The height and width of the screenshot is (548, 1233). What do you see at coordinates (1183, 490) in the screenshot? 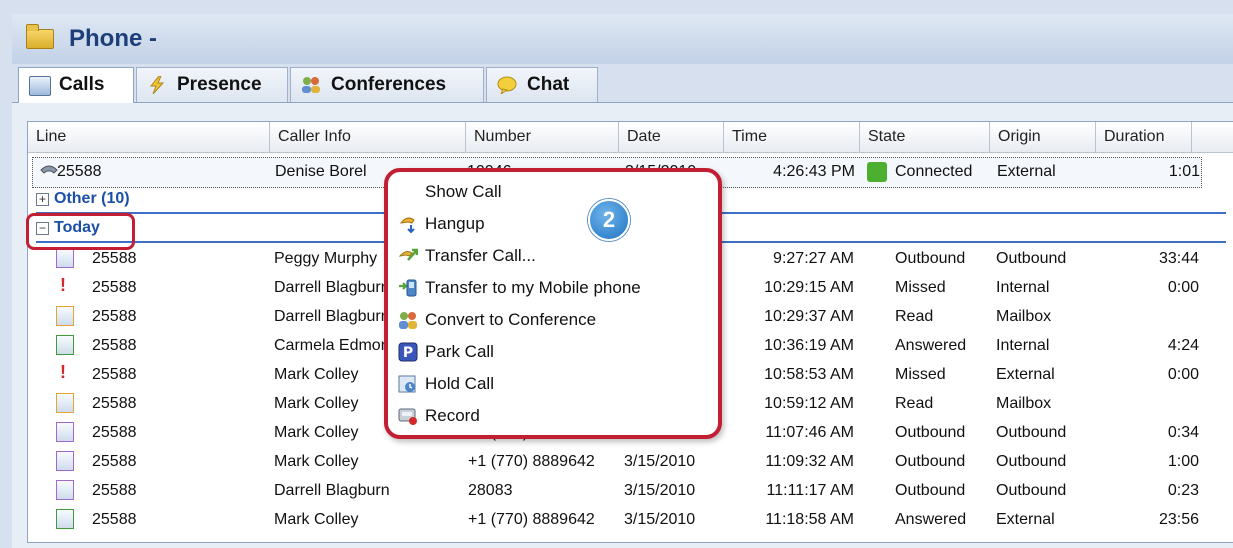
I see `duration-cell: 0:23` at bounding box center [1183, 490].